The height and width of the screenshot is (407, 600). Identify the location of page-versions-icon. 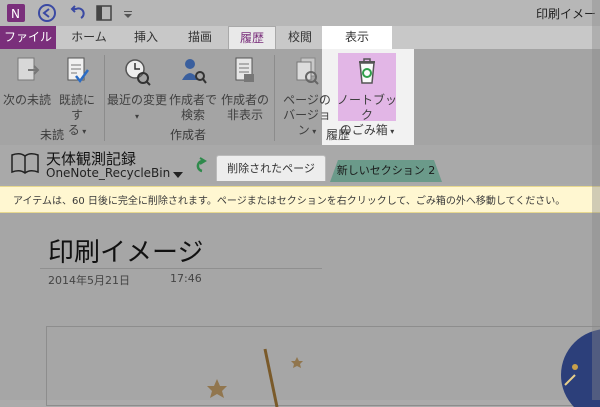
(307, 73).